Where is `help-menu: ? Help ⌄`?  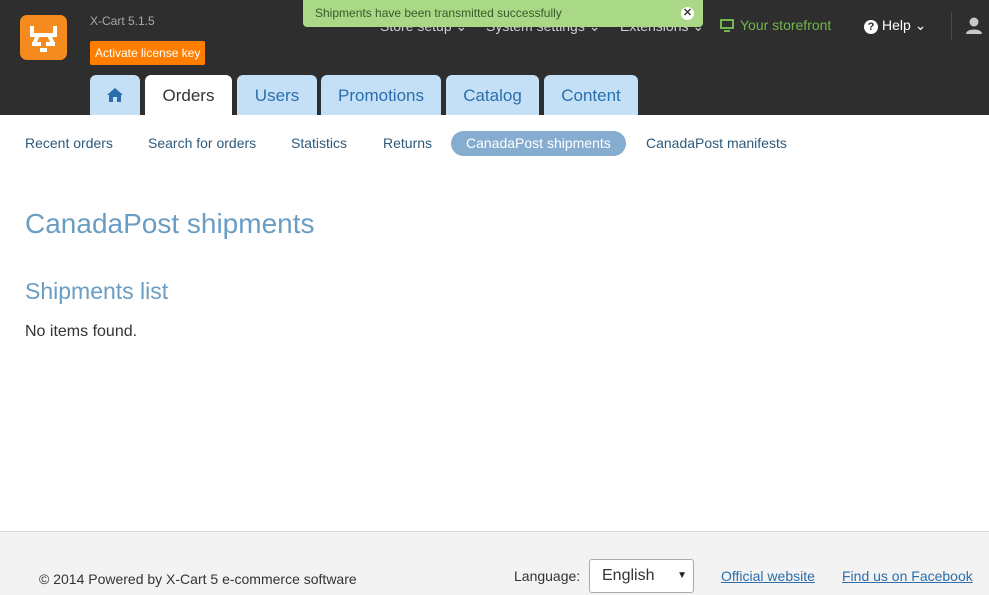 help-menu: ? Help ⌄ is located at coordinates (895, 25).